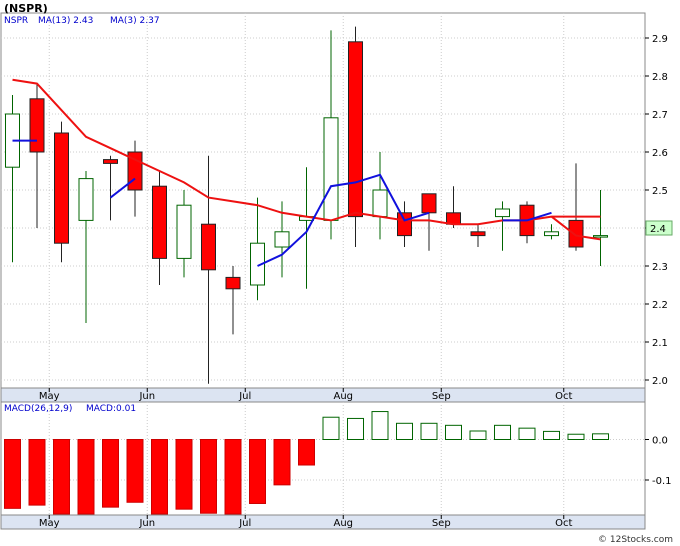 This screenshot has width=680, height=546. What do you see at coordinates (660, 267) in the screenshot?
I see `price-tick-label: 2.3` at bounding box center [660, 267].